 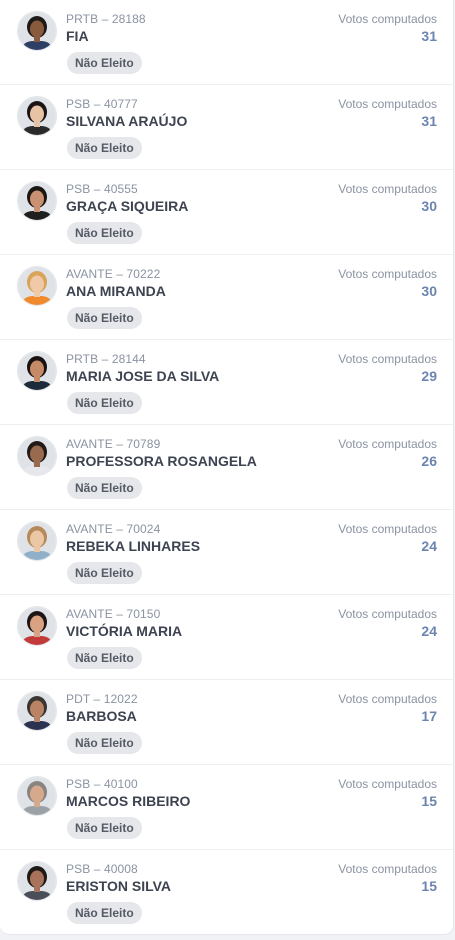 What do you see at coordinates (161, 461) in the screenshot?
I see `candidate-name: PROFESSORA ROSANGELA` at bounding box center [161, 461].